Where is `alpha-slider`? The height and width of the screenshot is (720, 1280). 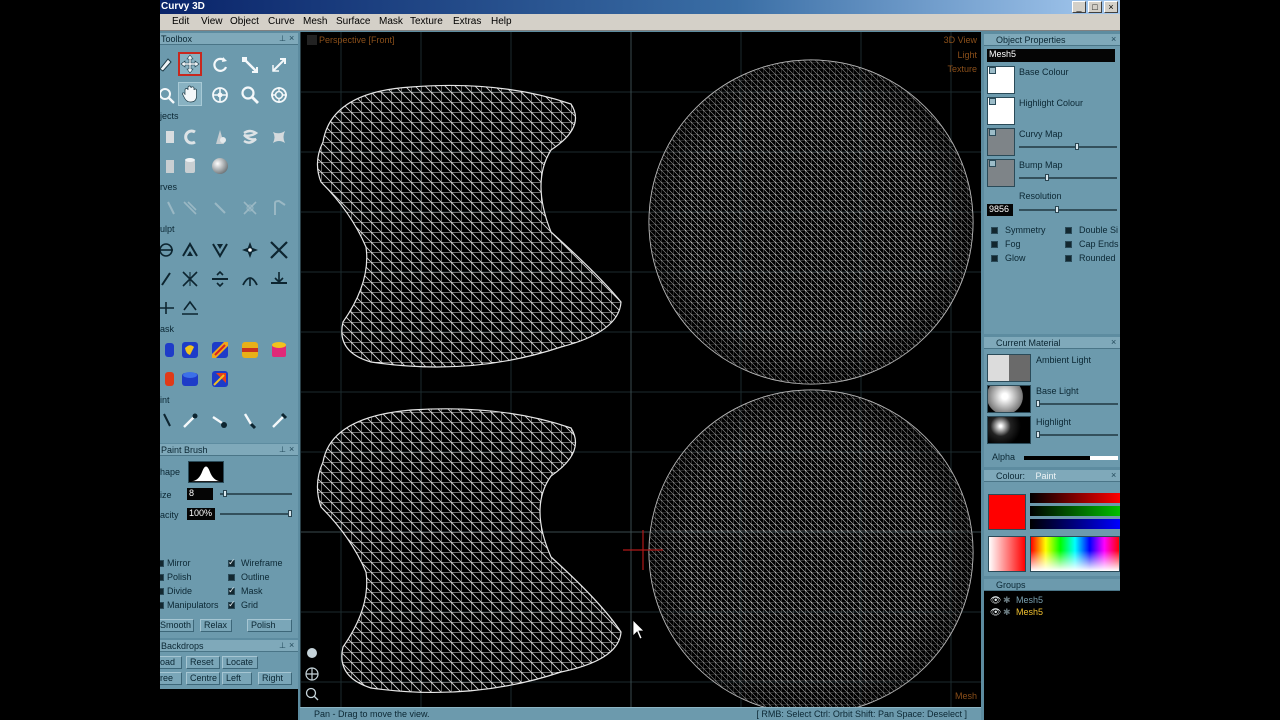 alpha-slider is located at coordinates (1071, 458).